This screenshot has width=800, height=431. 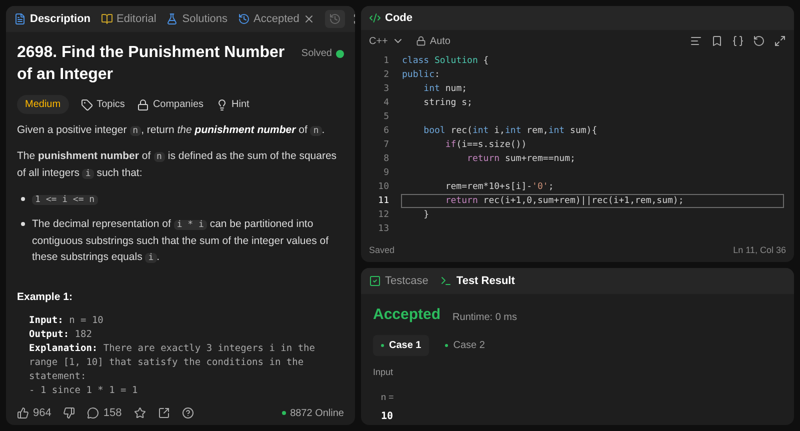 I want to click on close-icon, so click(x=309, y=19).